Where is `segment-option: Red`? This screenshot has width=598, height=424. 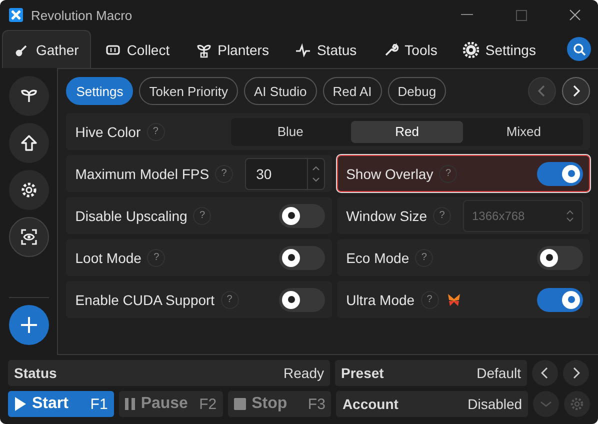 segment-option: Red is located at coordinates (407, 131).